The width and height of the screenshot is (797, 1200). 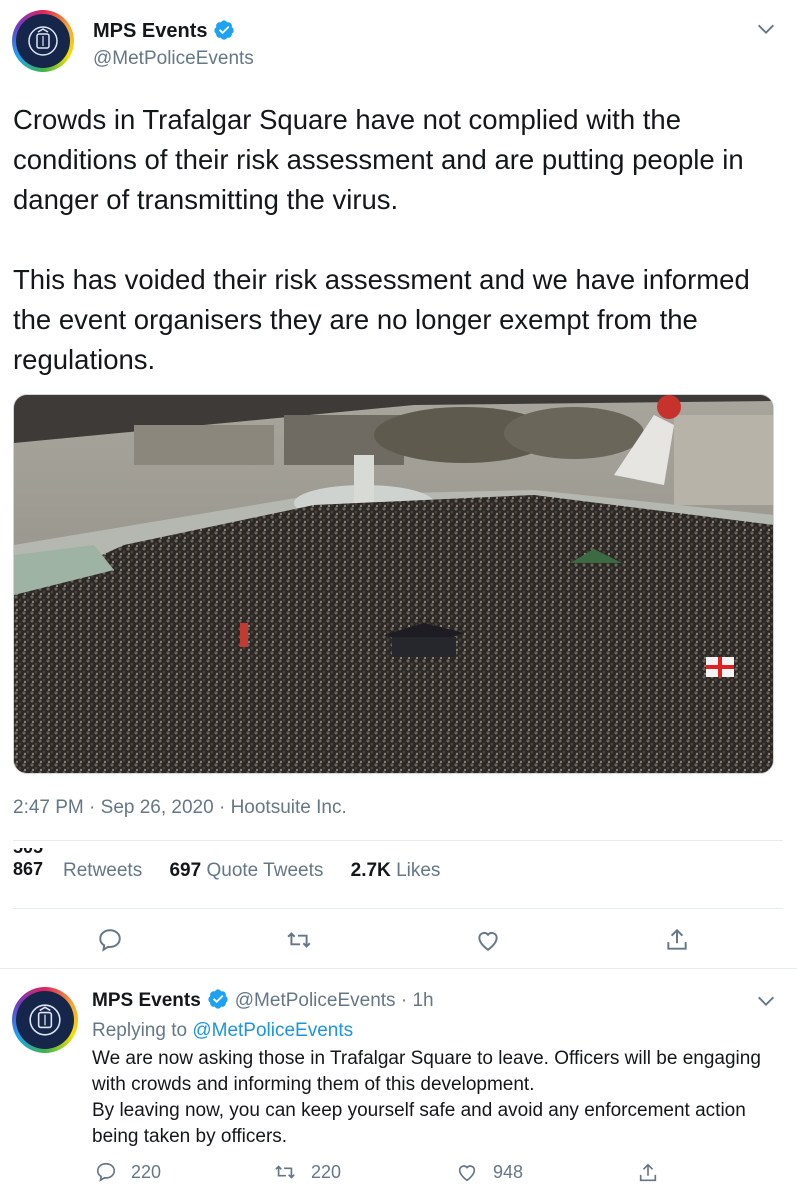 I want to click on reply-header: MPS Events @MetPoliceEvents · 1h, so click(x=263, y=1000).